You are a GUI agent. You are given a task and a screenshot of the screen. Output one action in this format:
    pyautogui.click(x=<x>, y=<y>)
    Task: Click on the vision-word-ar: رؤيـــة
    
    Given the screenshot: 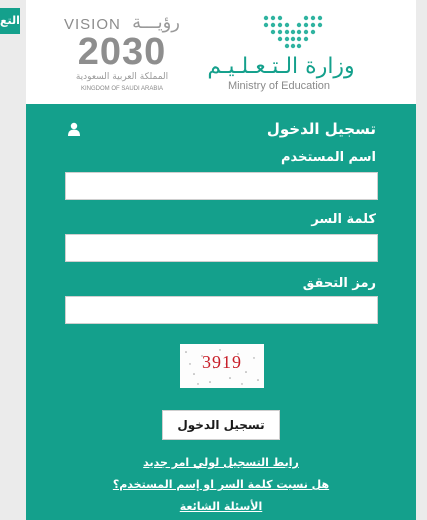 What is the action you would take?
    pyautogui.click(x=156, y=22)
    